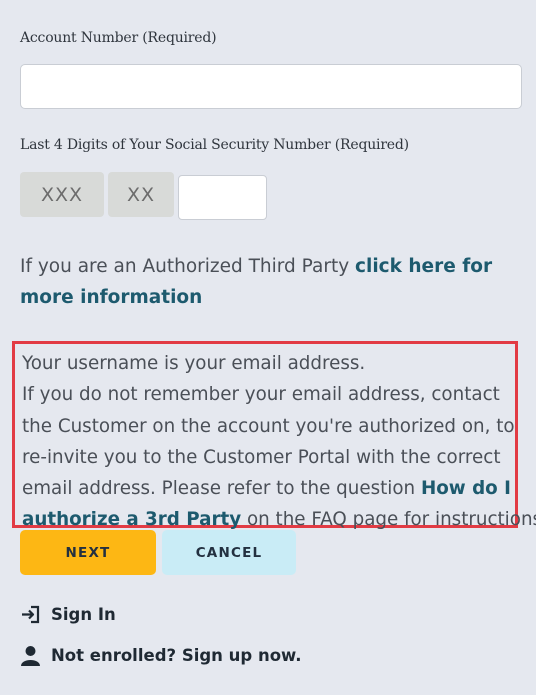  I want to click on cancel-button: CANCEL, so click(229, 552).